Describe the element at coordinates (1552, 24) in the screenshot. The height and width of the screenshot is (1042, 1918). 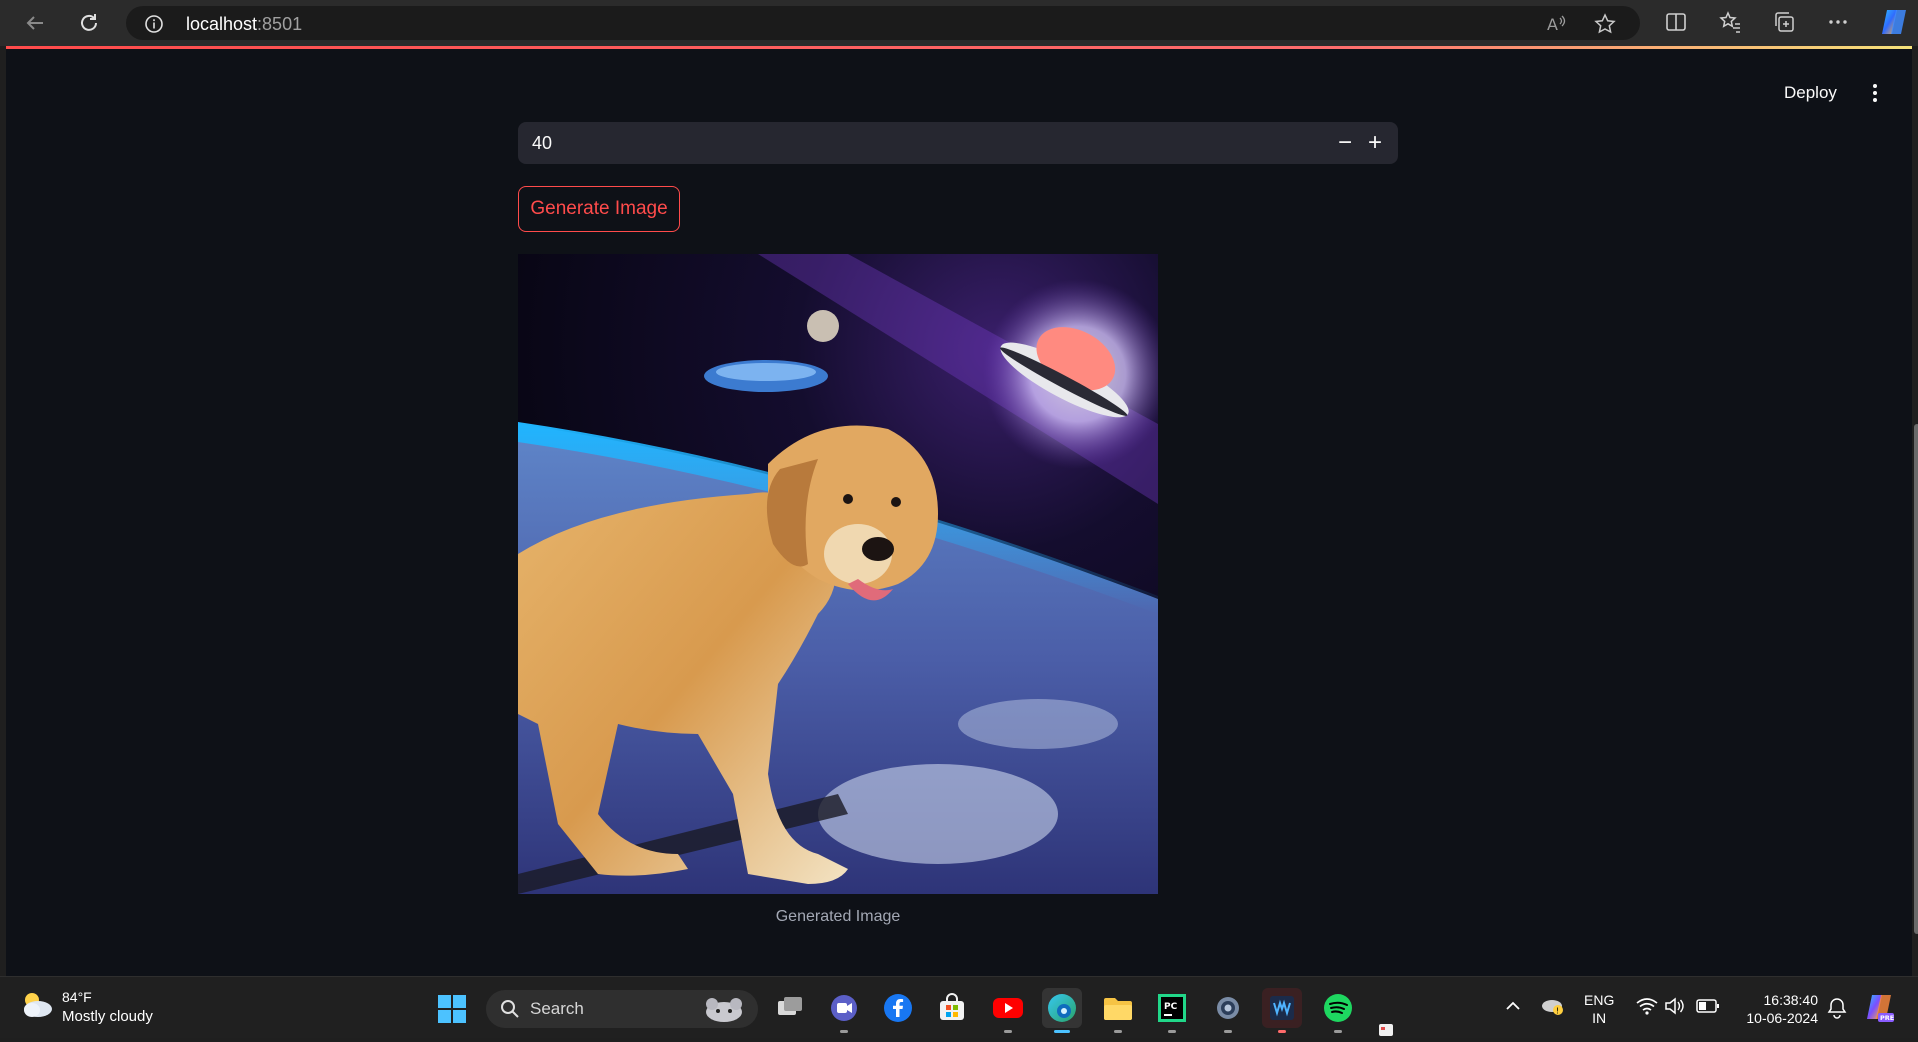
I see `svg-text: A` at that location.